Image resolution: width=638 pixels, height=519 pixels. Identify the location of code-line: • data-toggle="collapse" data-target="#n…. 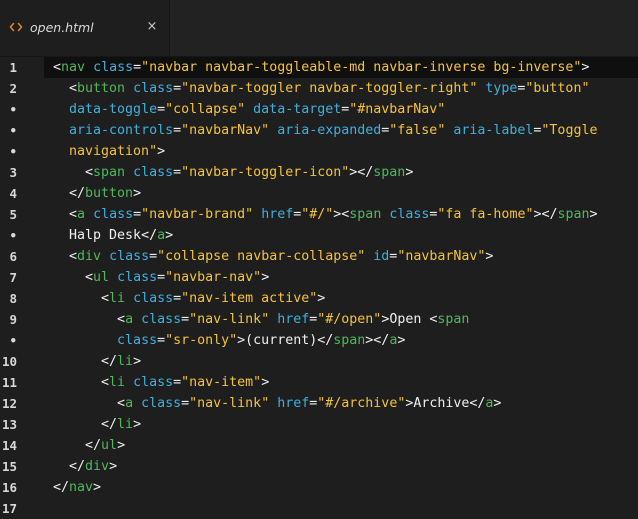
(319, 109).